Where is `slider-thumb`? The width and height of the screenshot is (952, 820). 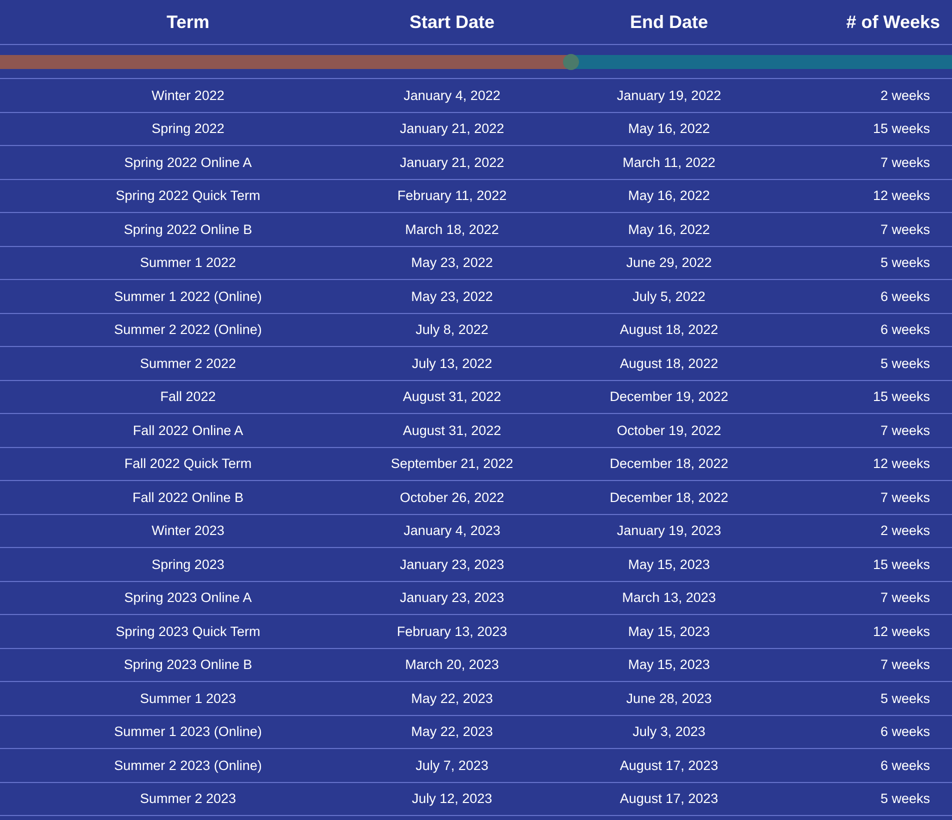
slider-thumb is located at coordinates (571, 62).